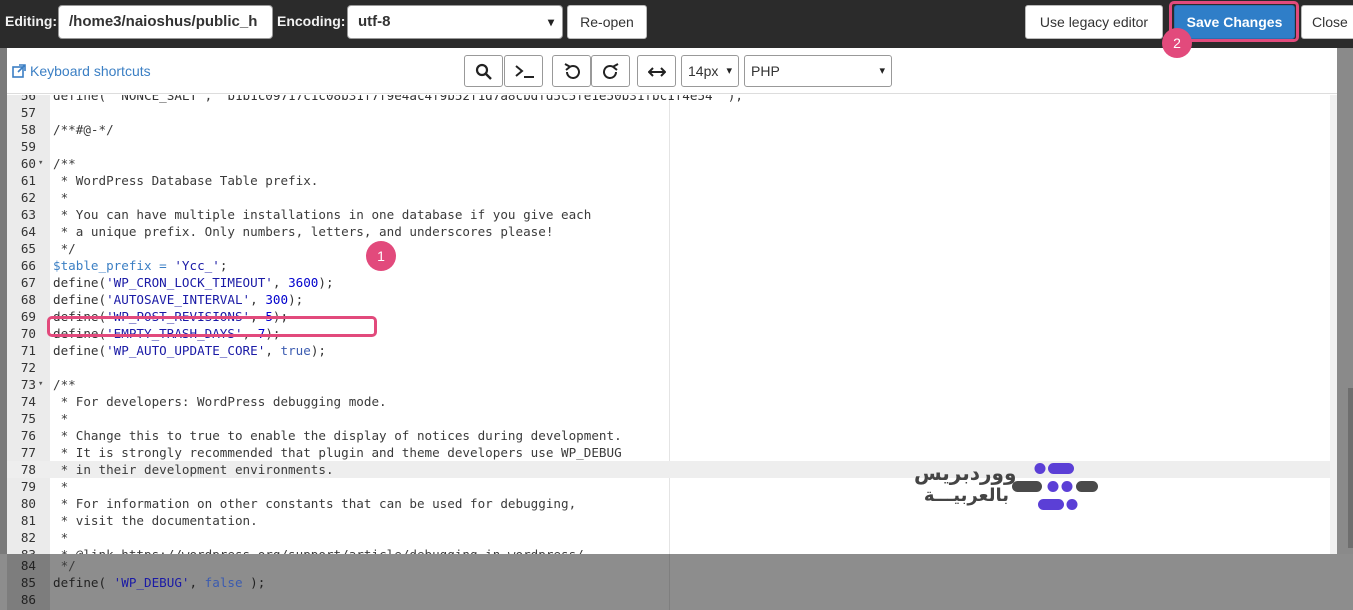  I want to click on language-mode-select: PHP ▾, so click(818, 71).